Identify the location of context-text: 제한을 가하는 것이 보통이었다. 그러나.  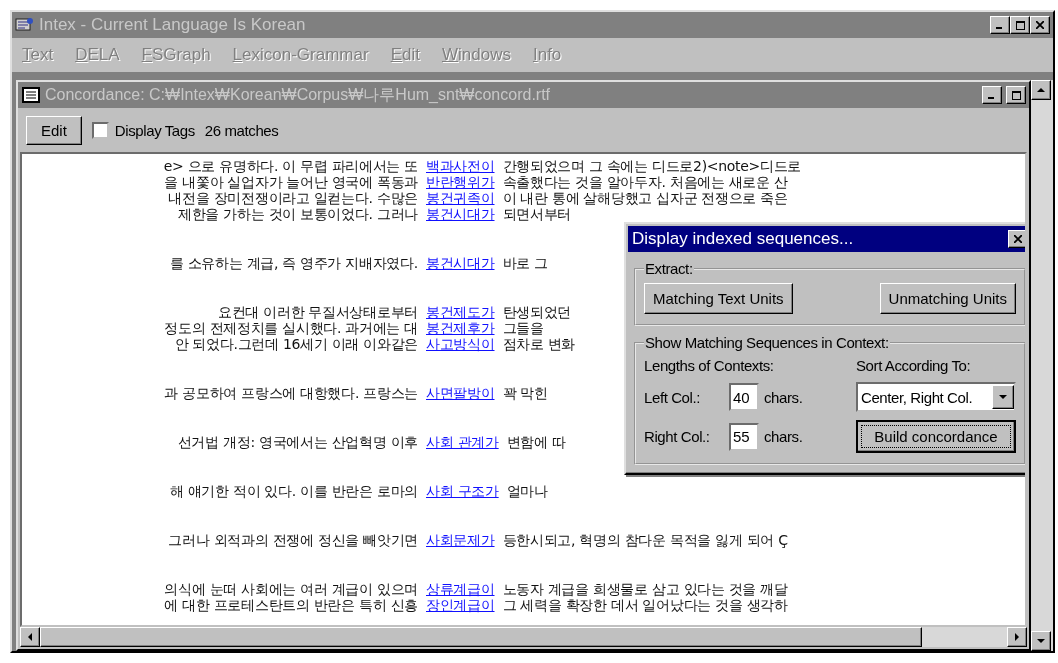
(297, 214).